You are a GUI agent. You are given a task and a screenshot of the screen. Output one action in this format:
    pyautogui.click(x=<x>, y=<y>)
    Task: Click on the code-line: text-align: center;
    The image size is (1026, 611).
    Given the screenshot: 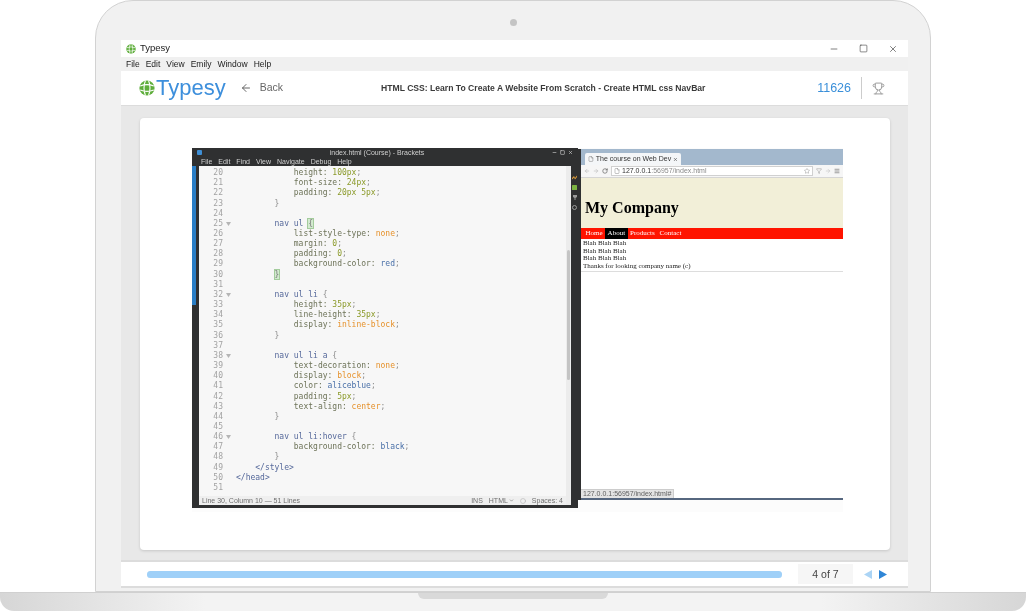 What is the action you would take?
    pyautogui.click(x=339, y=406)
    